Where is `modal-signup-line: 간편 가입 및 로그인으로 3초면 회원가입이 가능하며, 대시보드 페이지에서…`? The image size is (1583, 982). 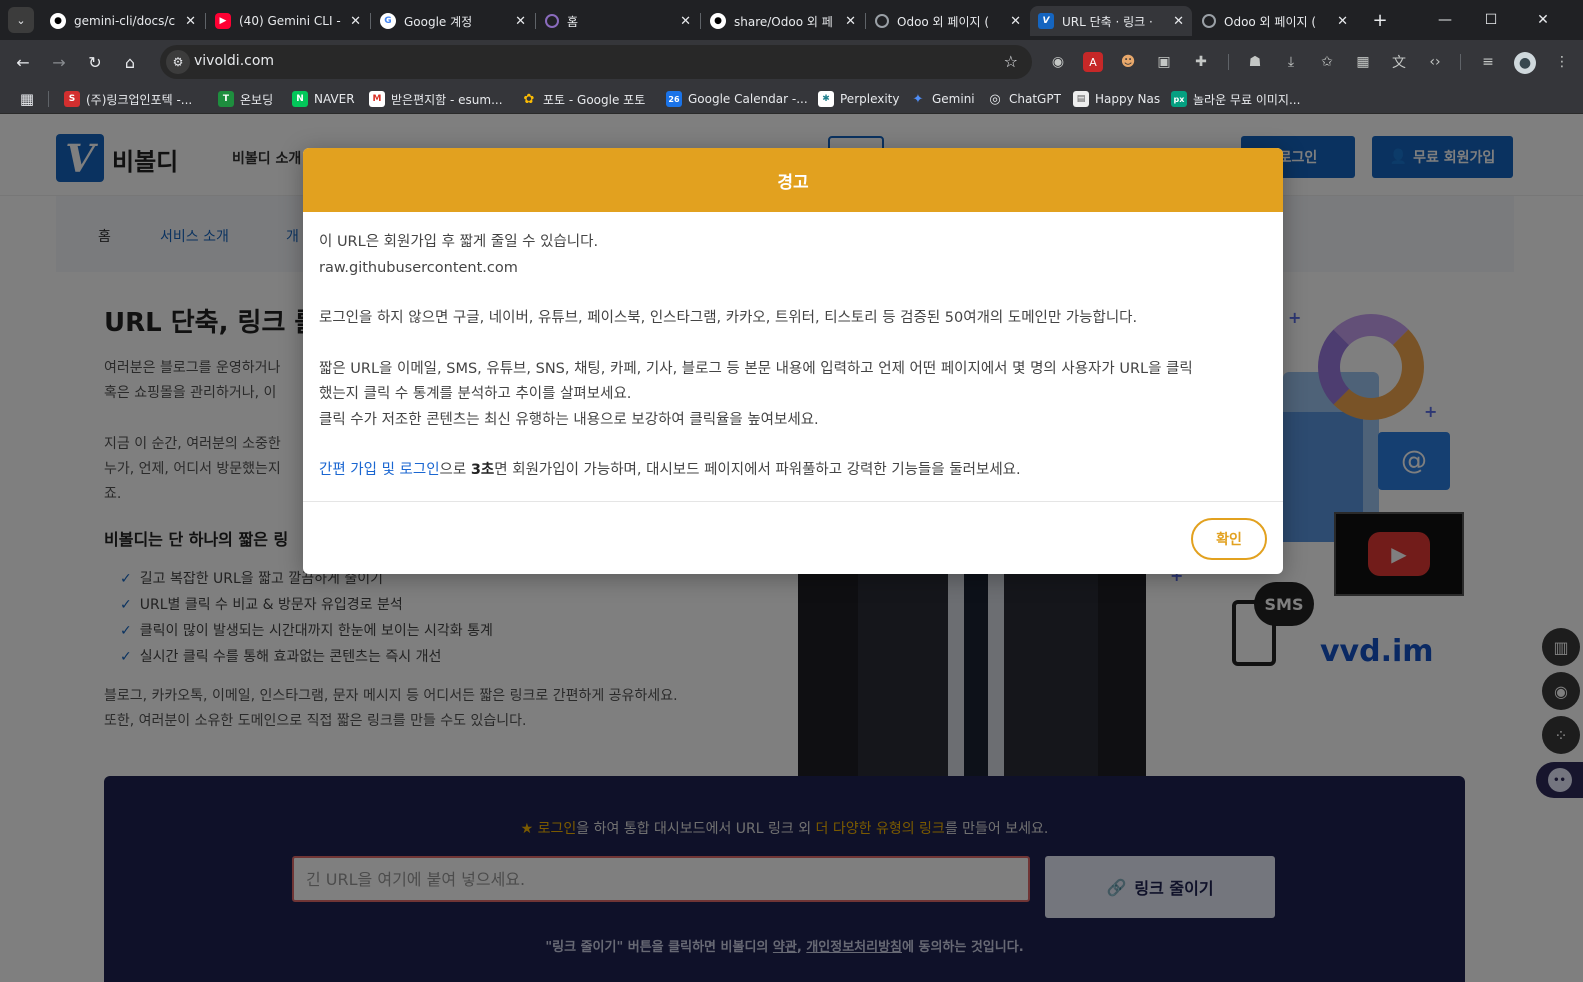 modal-signup-line: 간편 가입 및 로그인으로 3초면 회원가입이 가능하며, 대시보드 페이지에서… is located at coordinates (793, 471).